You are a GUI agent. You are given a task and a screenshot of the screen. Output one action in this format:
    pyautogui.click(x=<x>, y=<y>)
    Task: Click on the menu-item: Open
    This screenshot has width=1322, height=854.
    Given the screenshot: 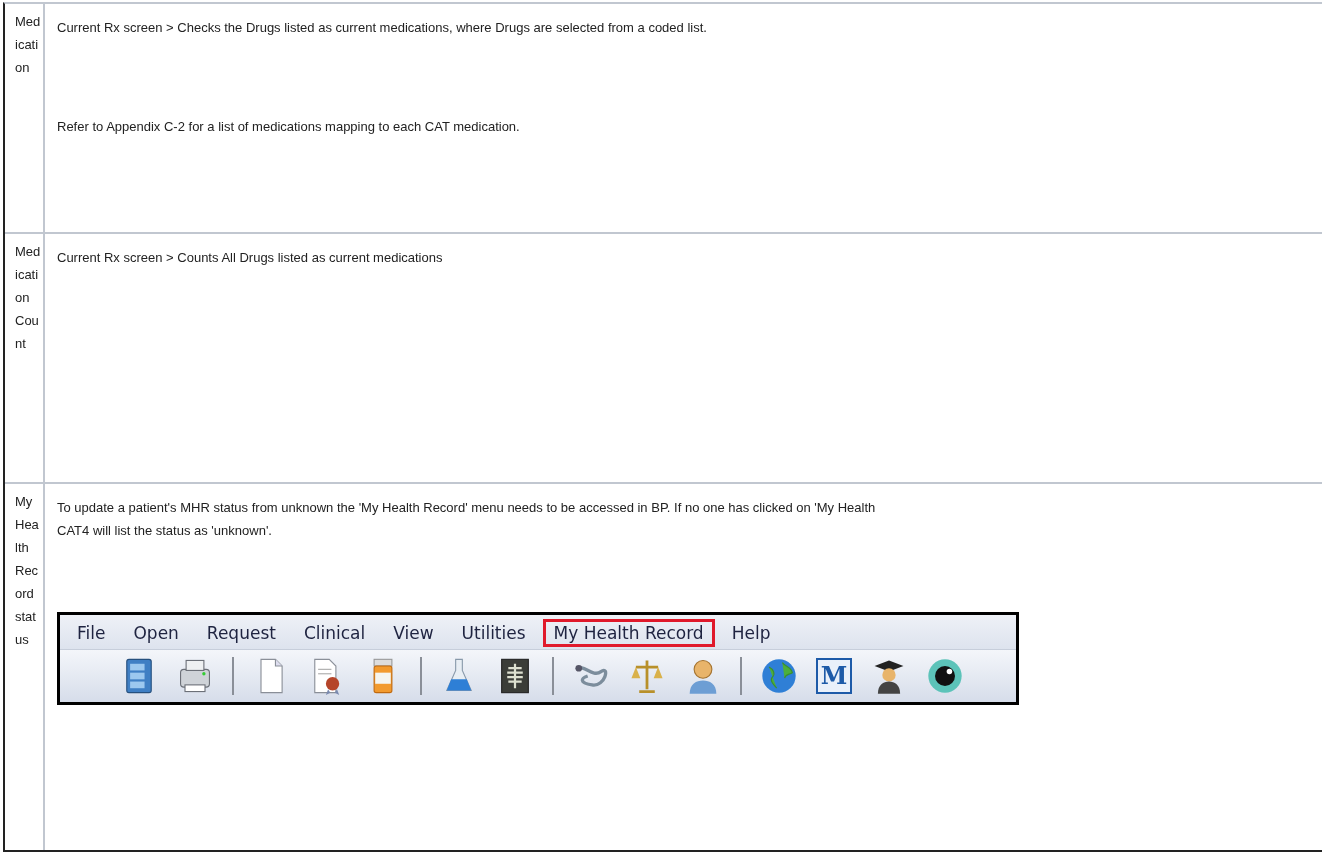 What is the action you would take?
    pyautogui.click(x=156, y=633)
    